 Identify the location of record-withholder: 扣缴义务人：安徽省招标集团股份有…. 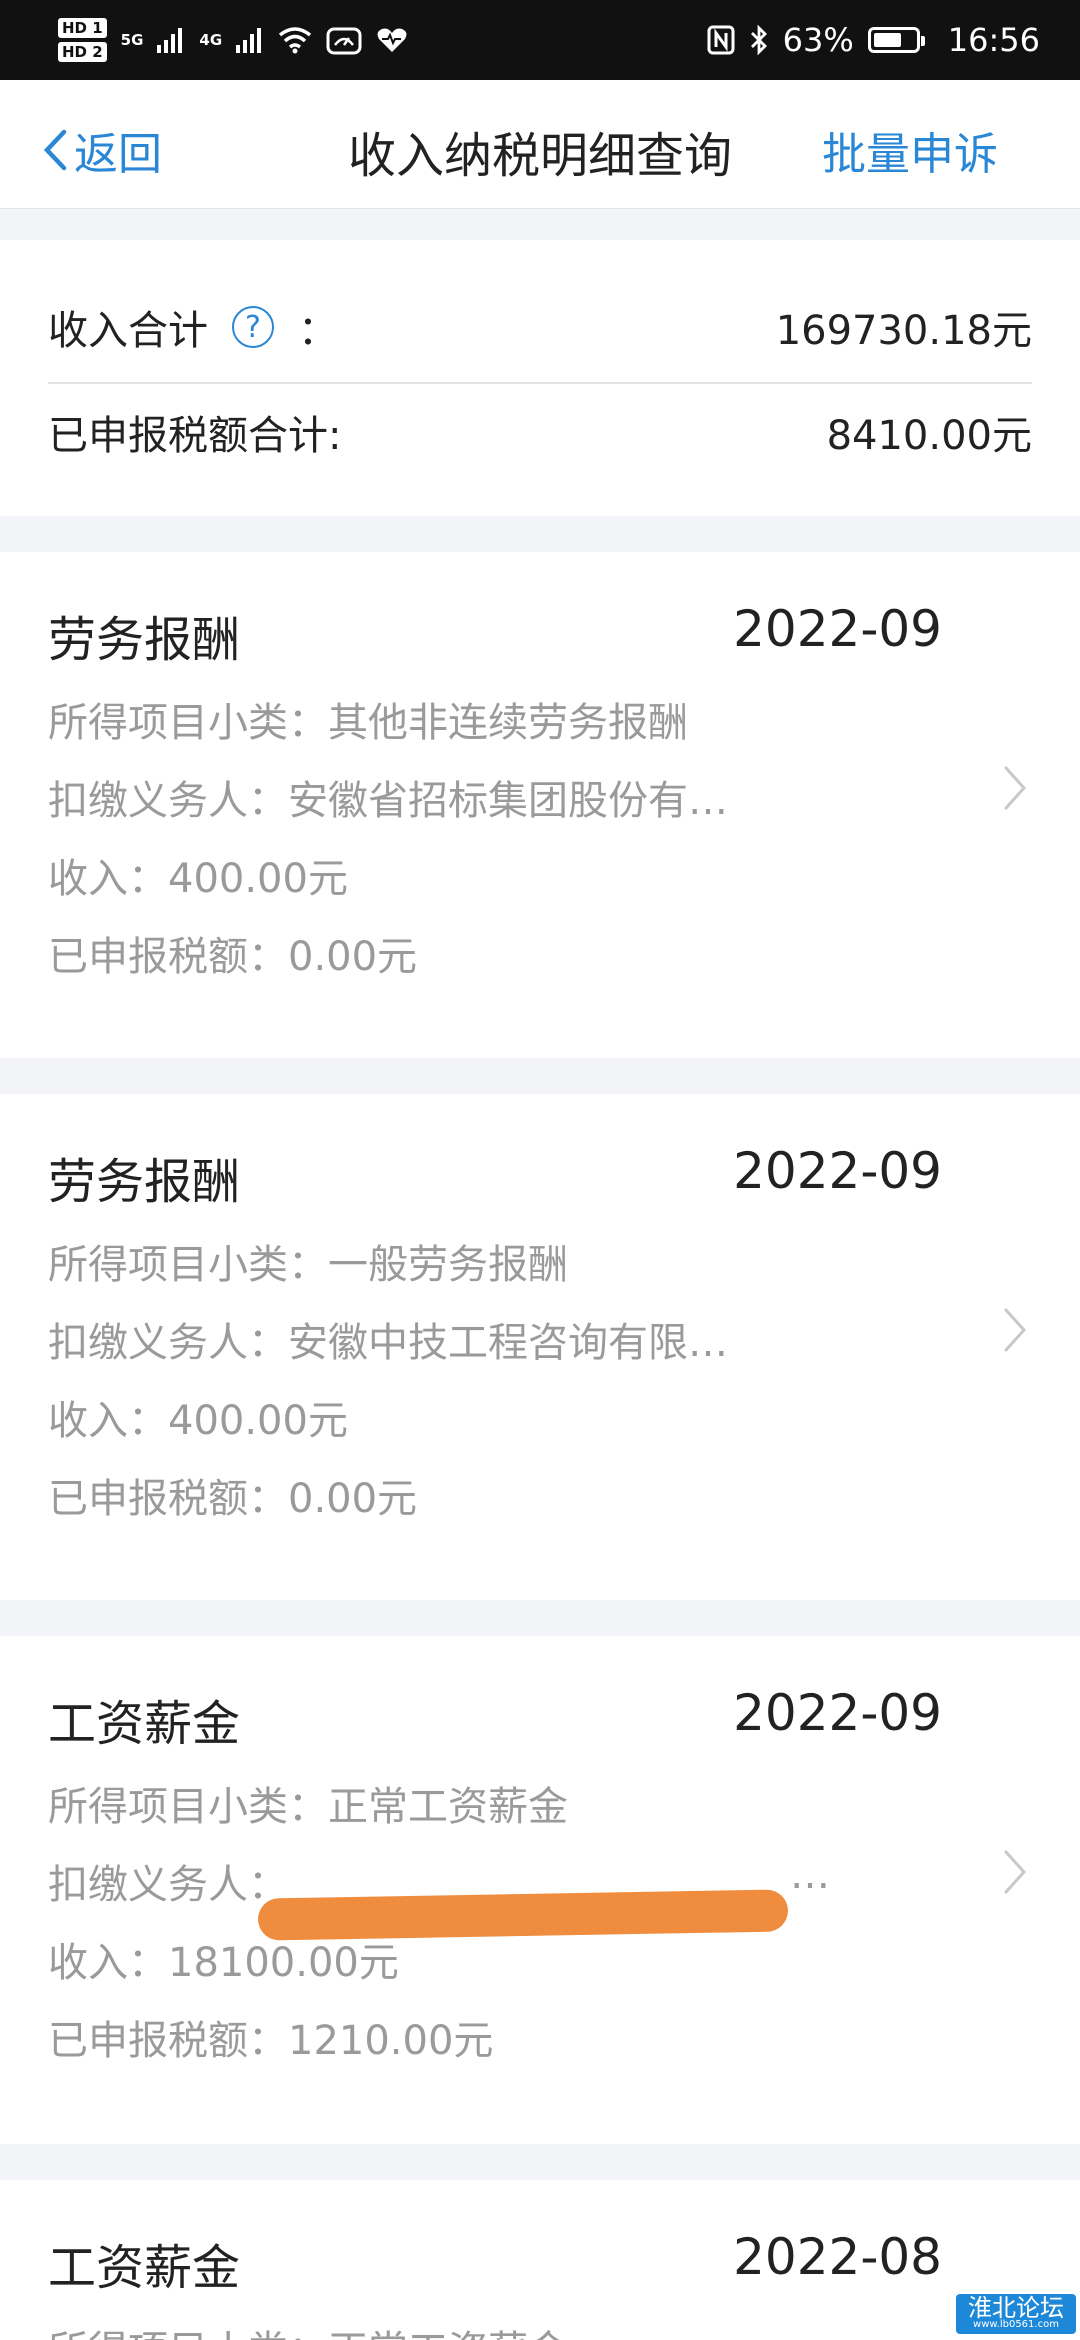
(388, 801).